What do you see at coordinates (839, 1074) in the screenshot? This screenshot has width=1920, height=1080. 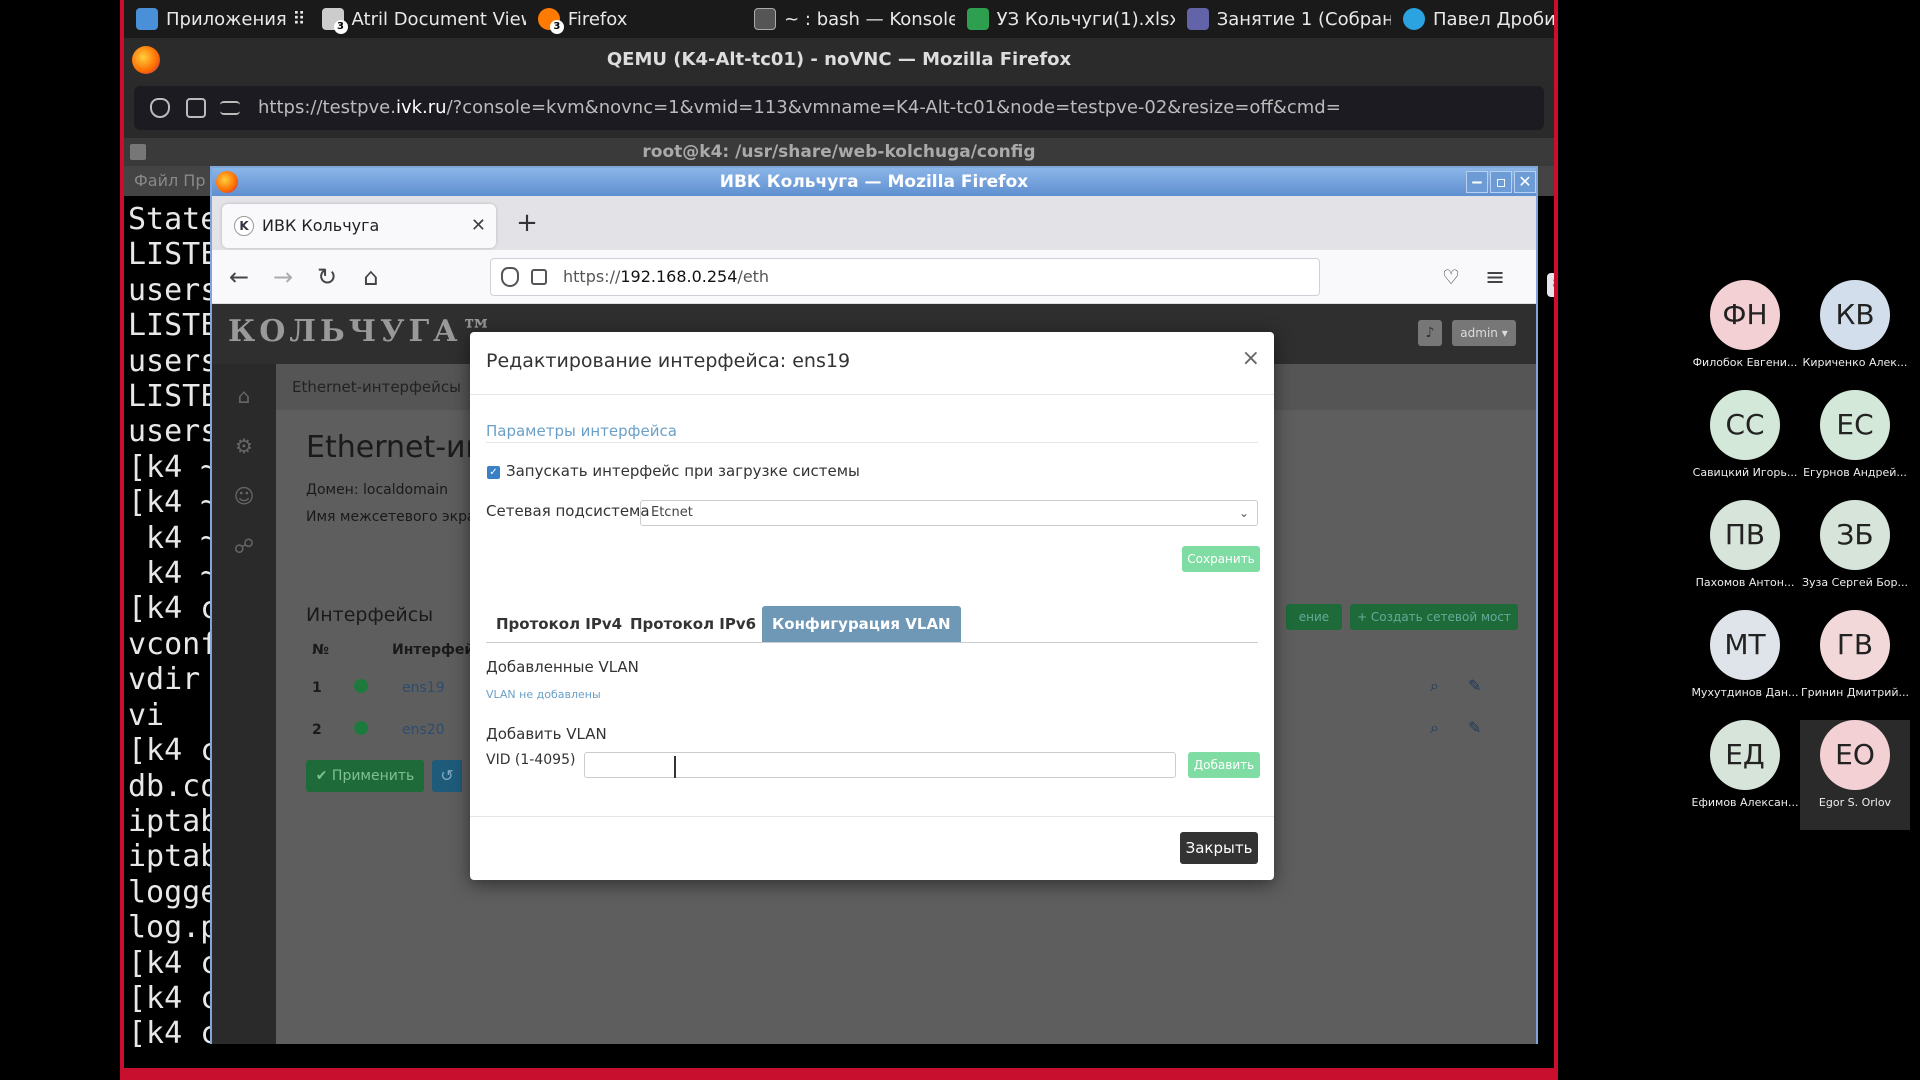 I see `bottom-border` at bounding box center [839, 1074].